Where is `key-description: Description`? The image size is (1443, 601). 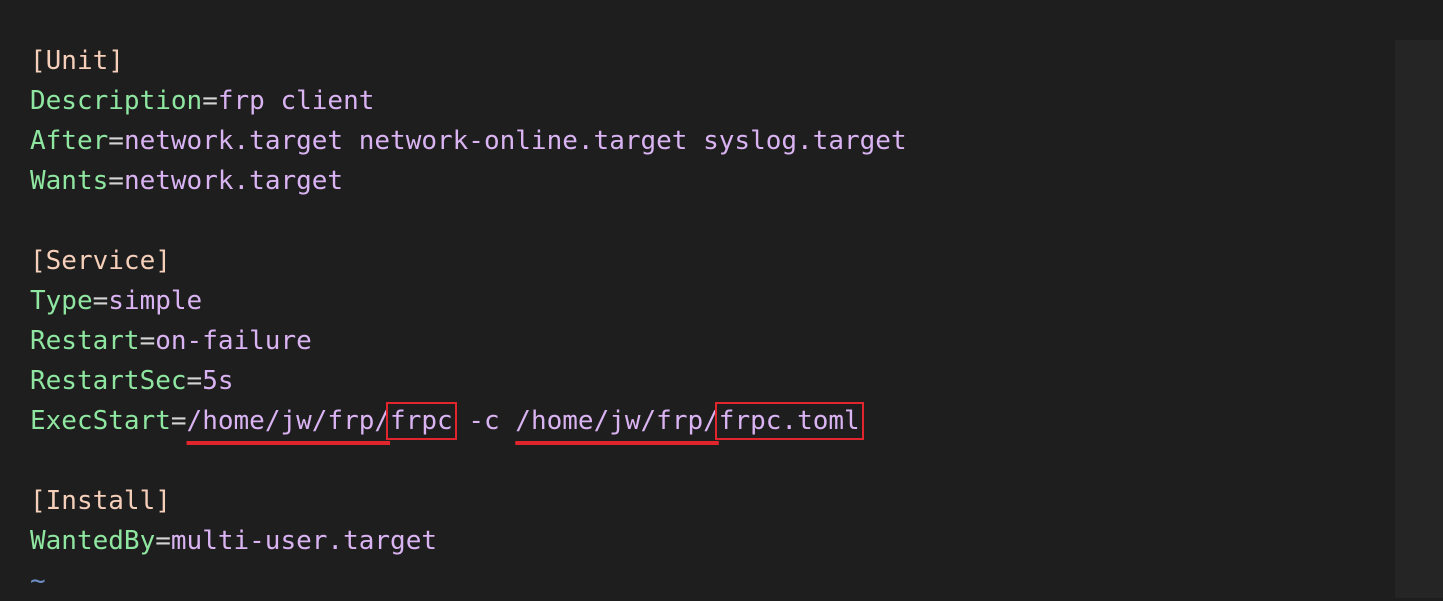
key-description: Description is located at coordinates (116, 101).